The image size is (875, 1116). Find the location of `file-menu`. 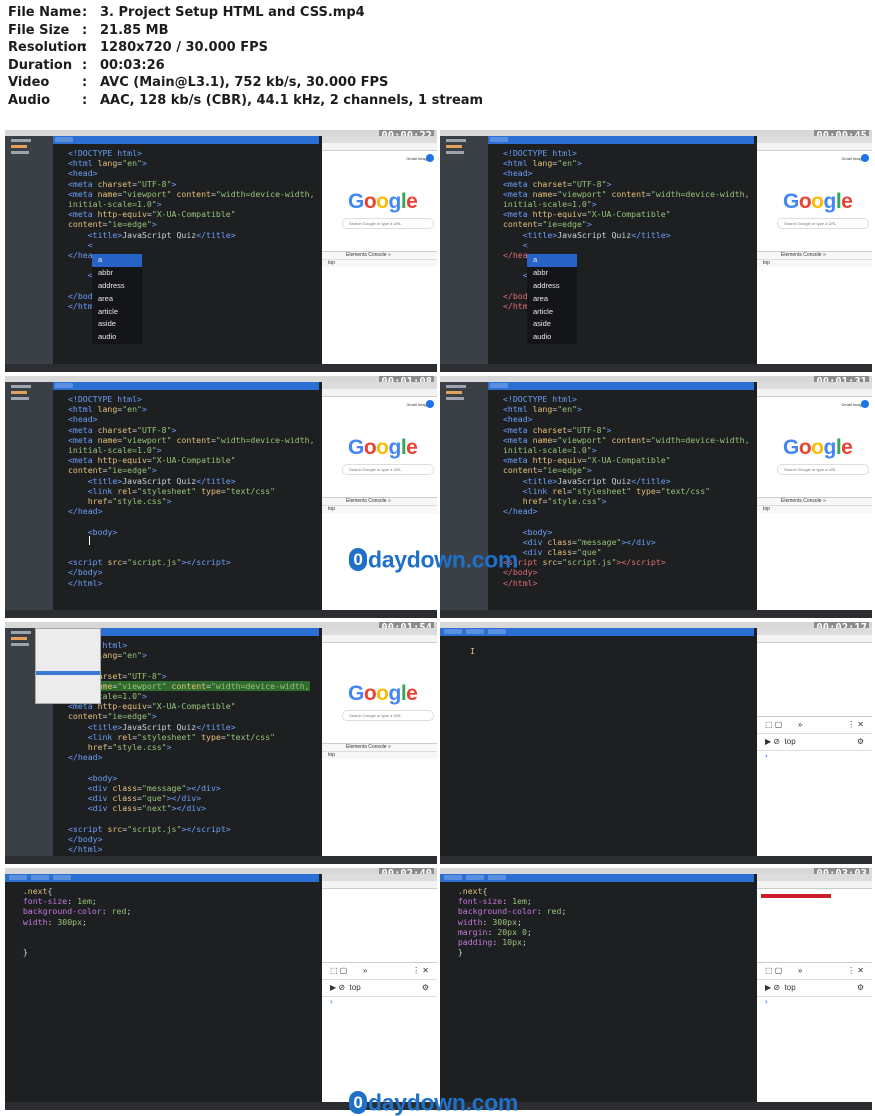

file-menu is located at coordinates (68, 666).